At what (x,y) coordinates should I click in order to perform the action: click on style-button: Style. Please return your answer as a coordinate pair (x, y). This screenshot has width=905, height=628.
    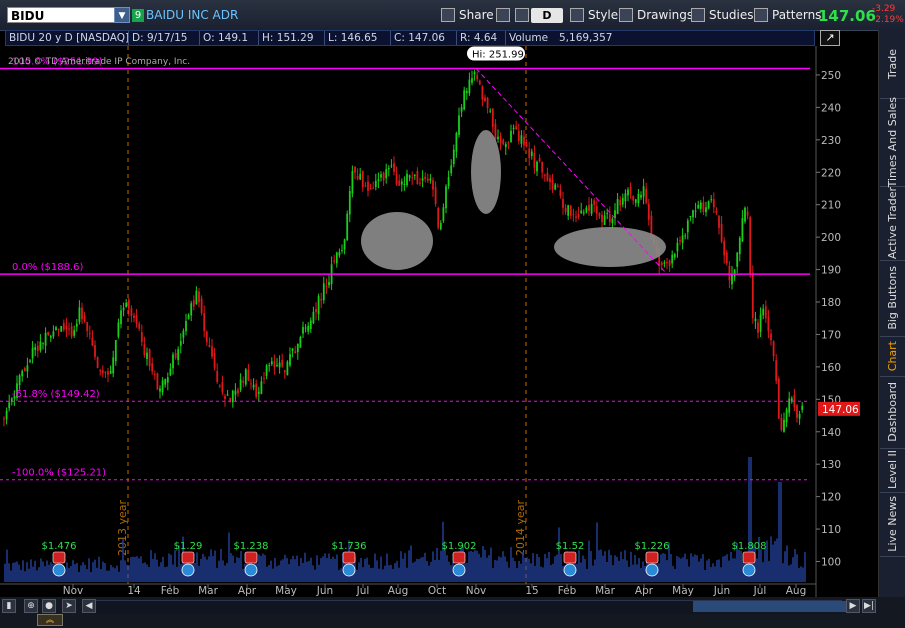
    Looking at the image, I should click on (594, 15).